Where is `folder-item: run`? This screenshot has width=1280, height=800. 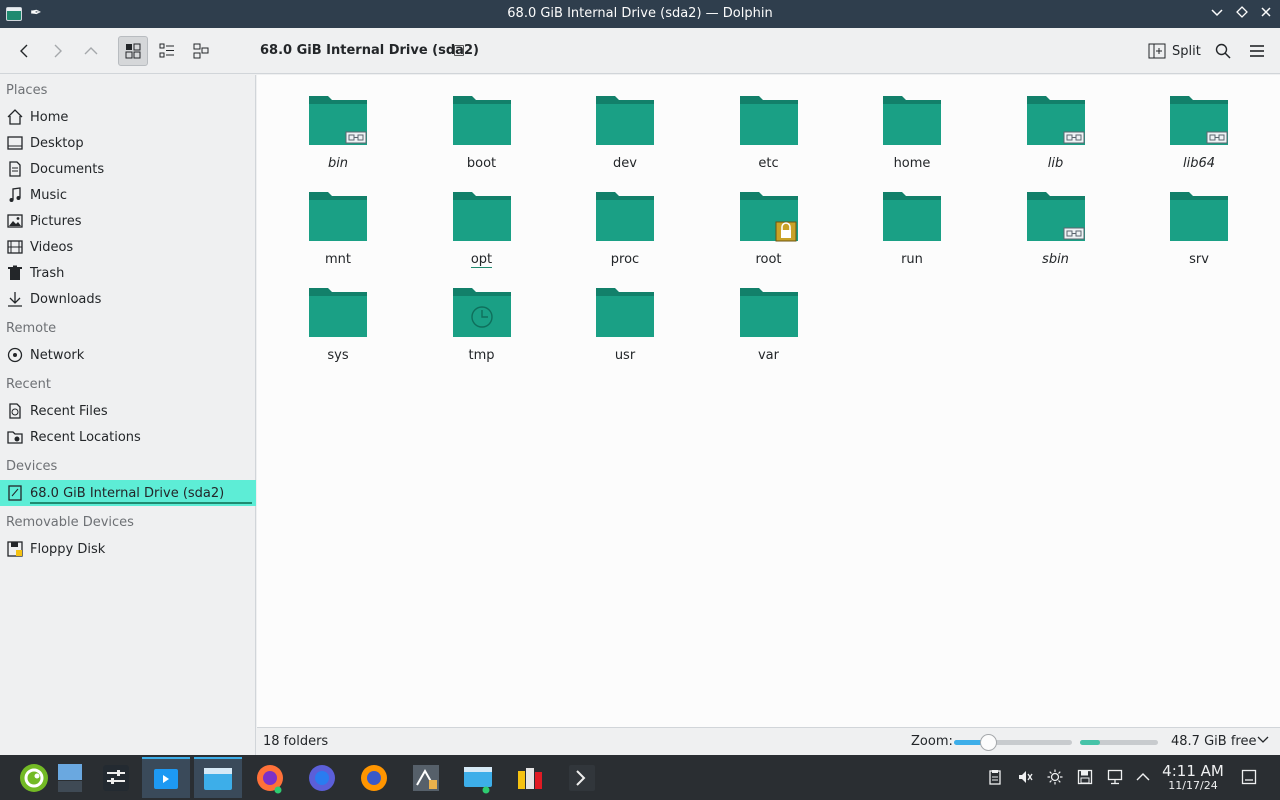 folder-item: run is located at coordinates (912, 221).